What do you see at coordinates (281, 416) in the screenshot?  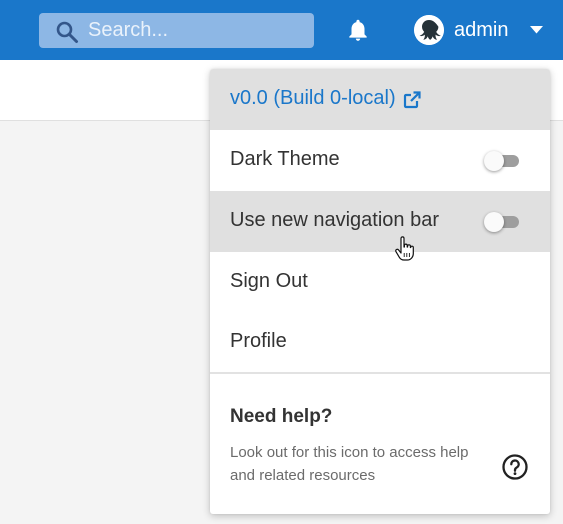 I see `help-title: Need help?` at bounding box center [281, 416].